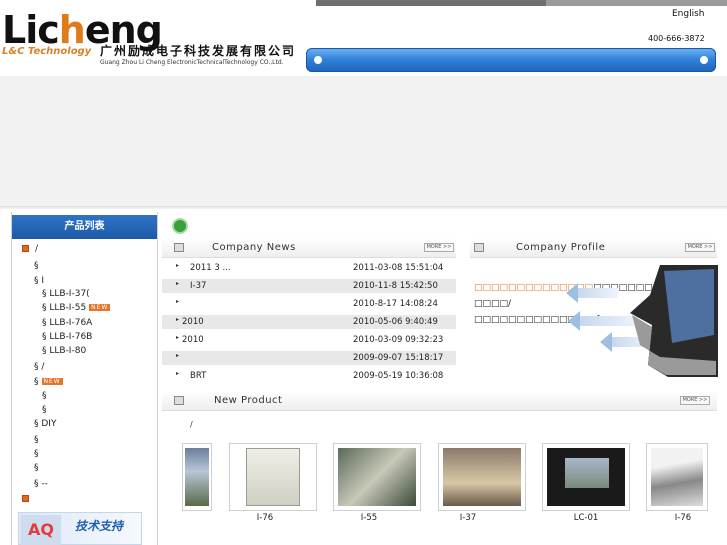 This screenshot has height=545, width=727. Describe the element at coordinates (688, 14) in the screenshot. I see `english-link: English` at that location.